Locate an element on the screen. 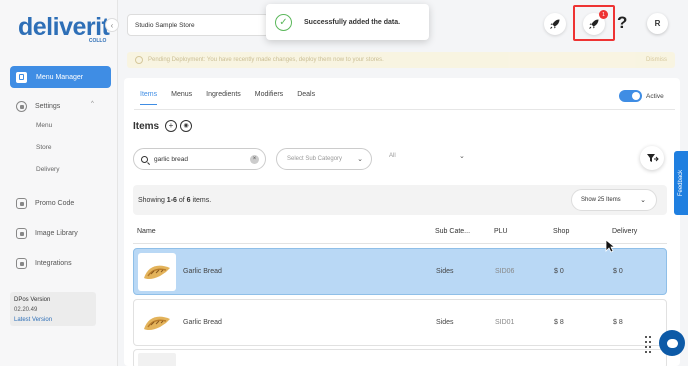  view-toggle-icon: ◉ is located at coordinates (186, 126).